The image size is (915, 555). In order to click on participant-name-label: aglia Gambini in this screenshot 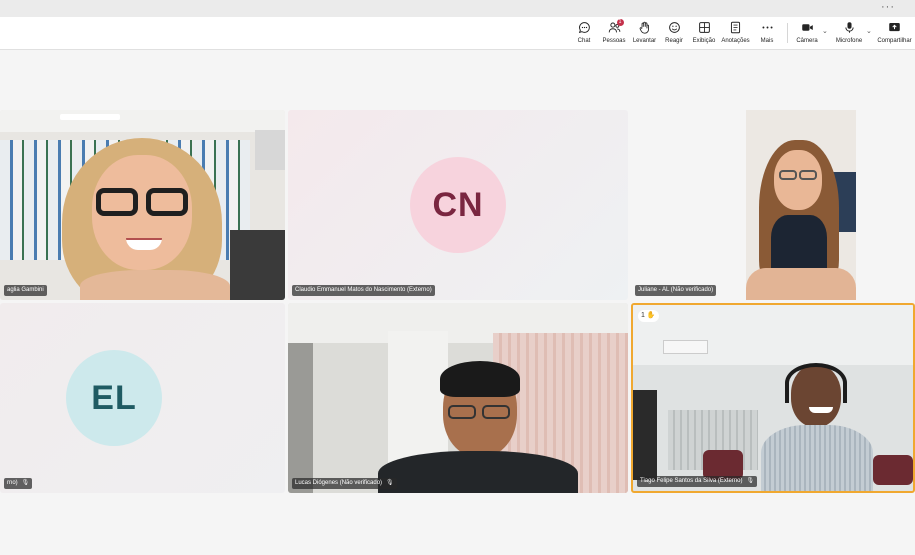, I will do `click(25, 290)`.